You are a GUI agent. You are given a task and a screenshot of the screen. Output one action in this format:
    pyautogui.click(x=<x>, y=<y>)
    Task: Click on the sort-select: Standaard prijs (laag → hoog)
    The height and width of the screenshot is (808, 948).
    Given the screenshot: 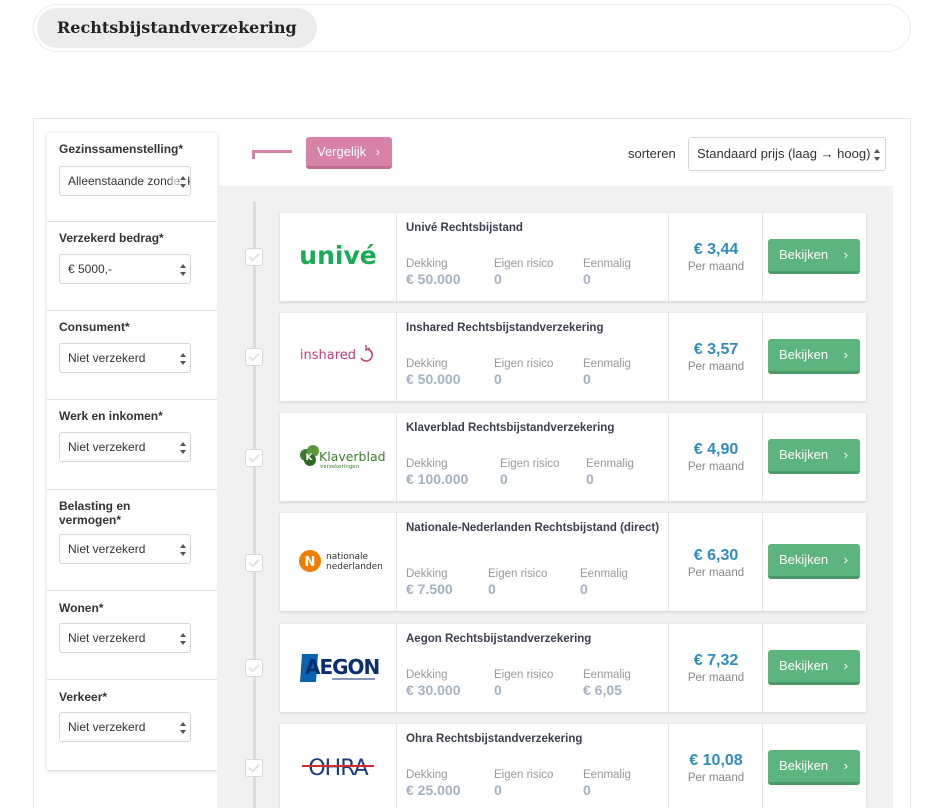 What is the action you would take?
    pyautogui.click(x=787, y=154)
    